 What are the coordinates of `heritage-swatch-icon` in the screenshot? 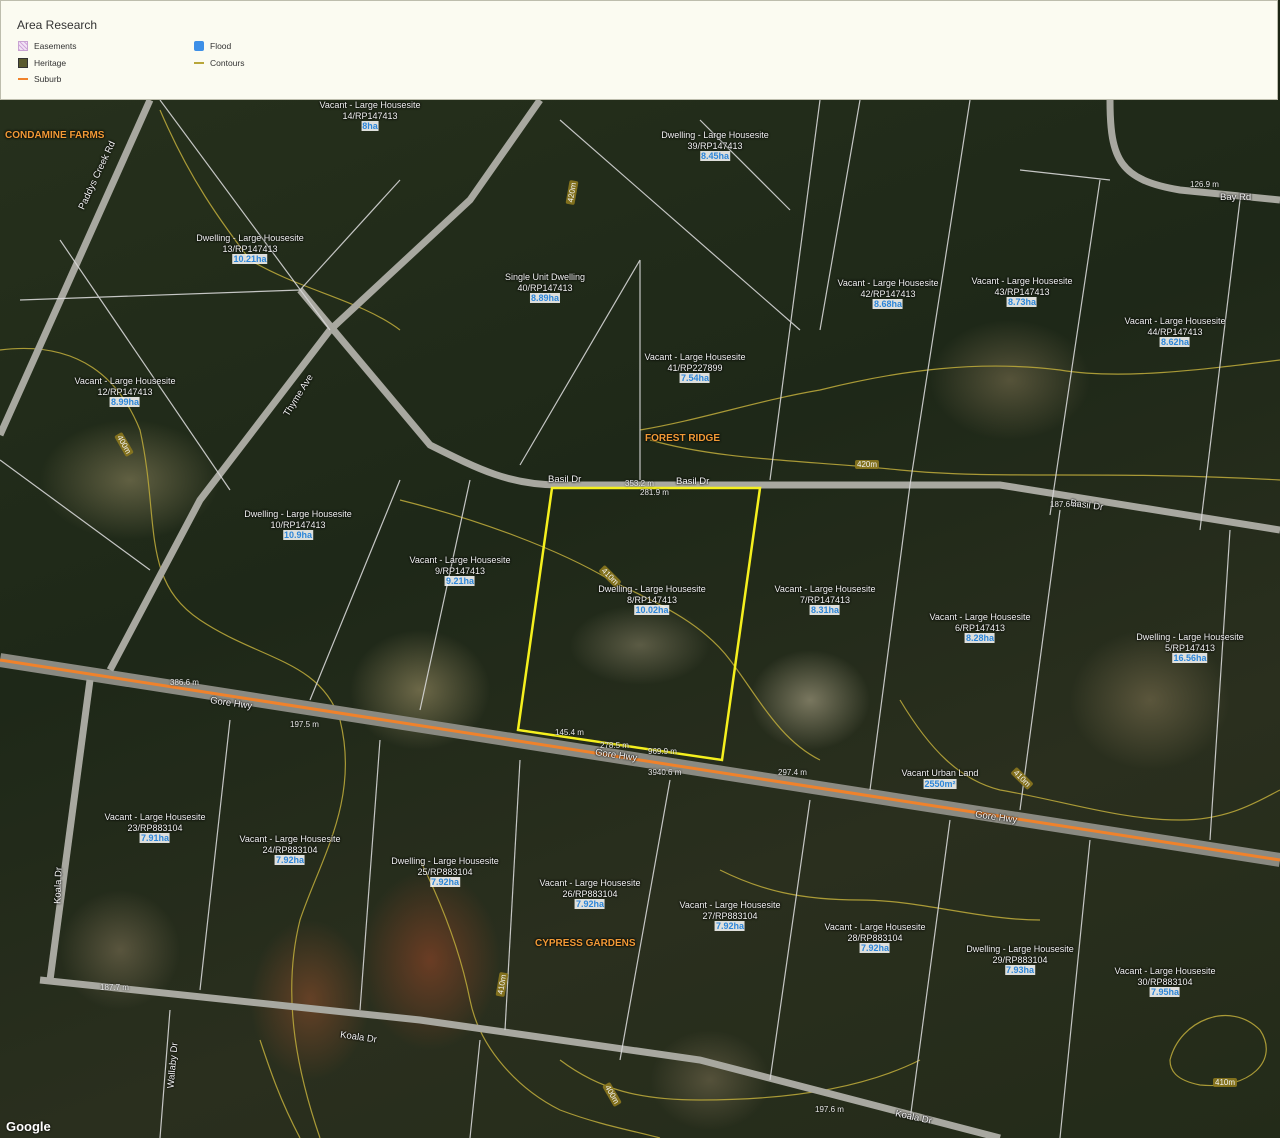 It's located at (23, 63).